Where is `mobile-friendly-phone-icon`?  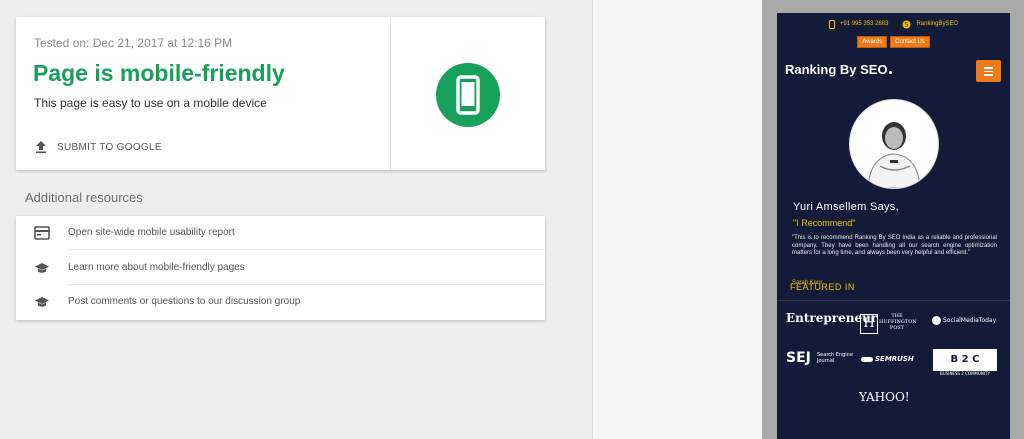
mobile-friendly-phone-icon is located at coordinates (468, 95).